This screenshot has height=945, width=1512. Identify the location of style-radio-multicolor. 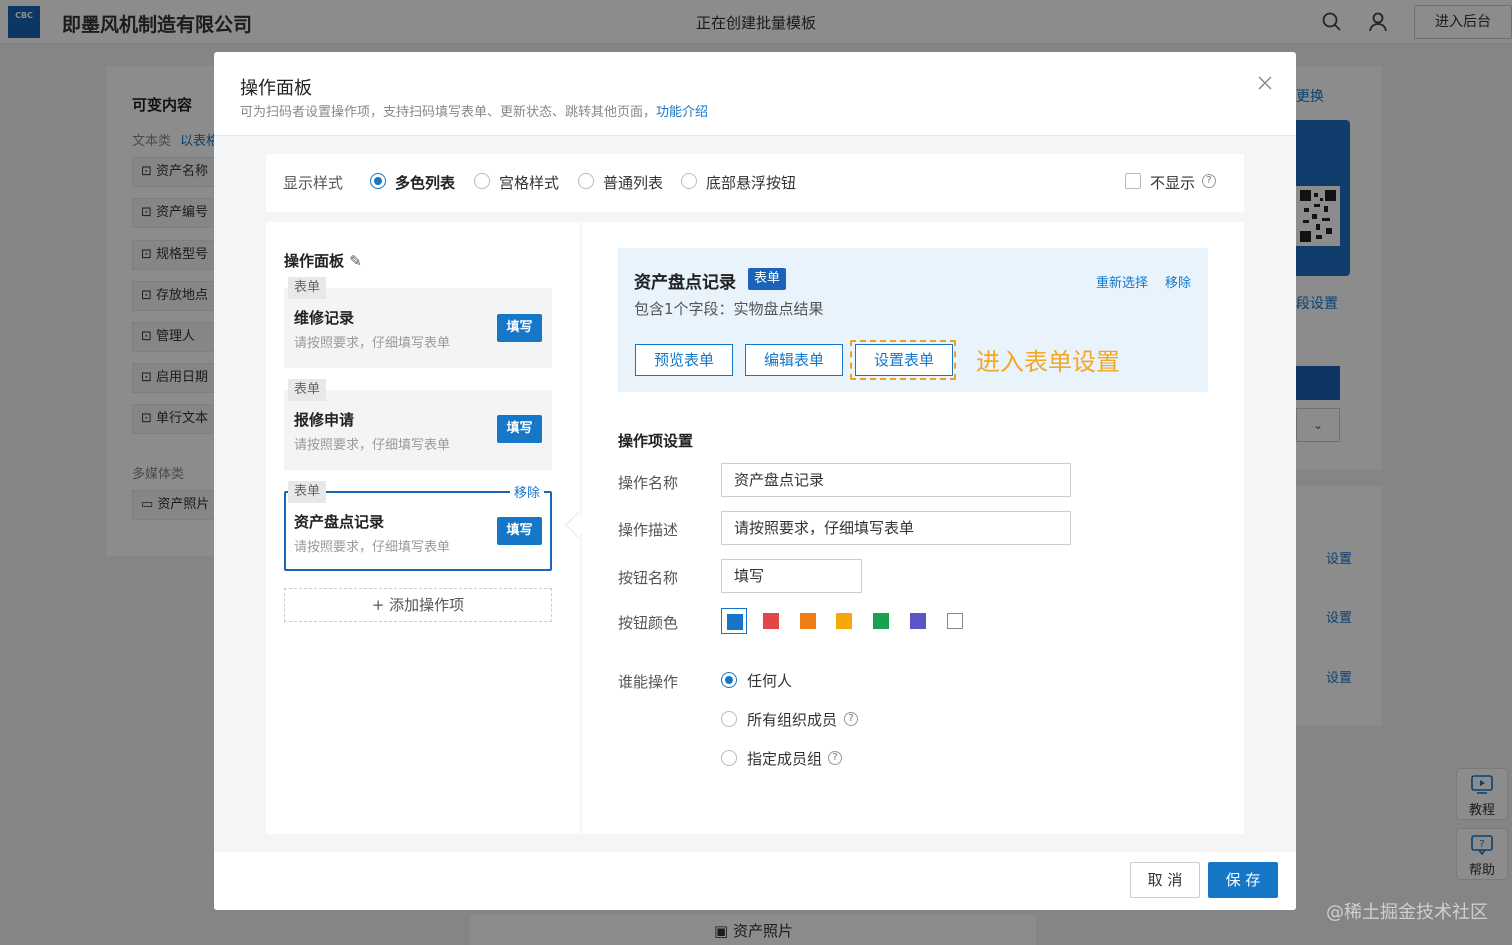
(378, 181).